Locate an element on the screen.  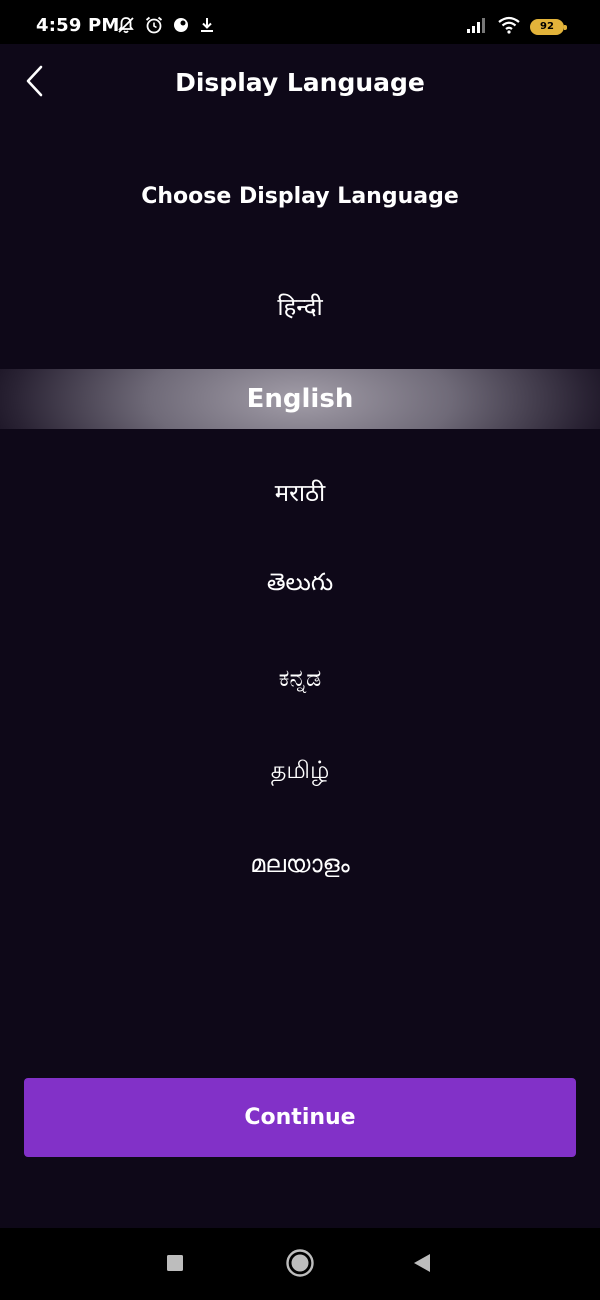
recents-button is located at coordinates (175, 1265).